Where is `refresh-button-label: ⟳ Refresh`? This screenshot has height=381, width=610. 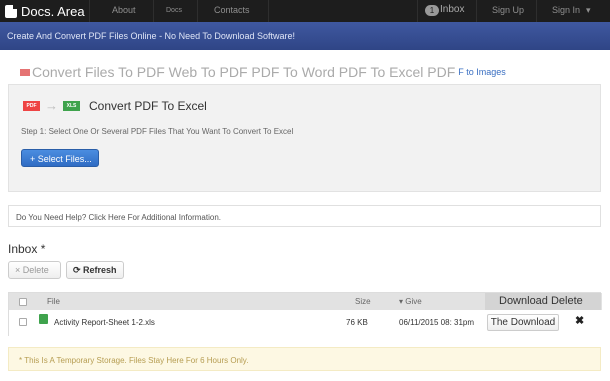
refresh-button-label: ⟳ Refresh is located at coordinates (95, 269).